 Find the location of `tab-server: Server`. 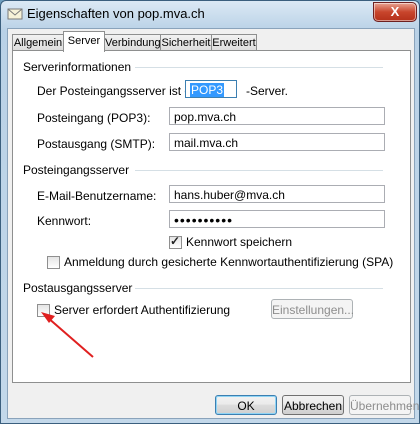

tab-server: Server is located at coordinates (84, 41).